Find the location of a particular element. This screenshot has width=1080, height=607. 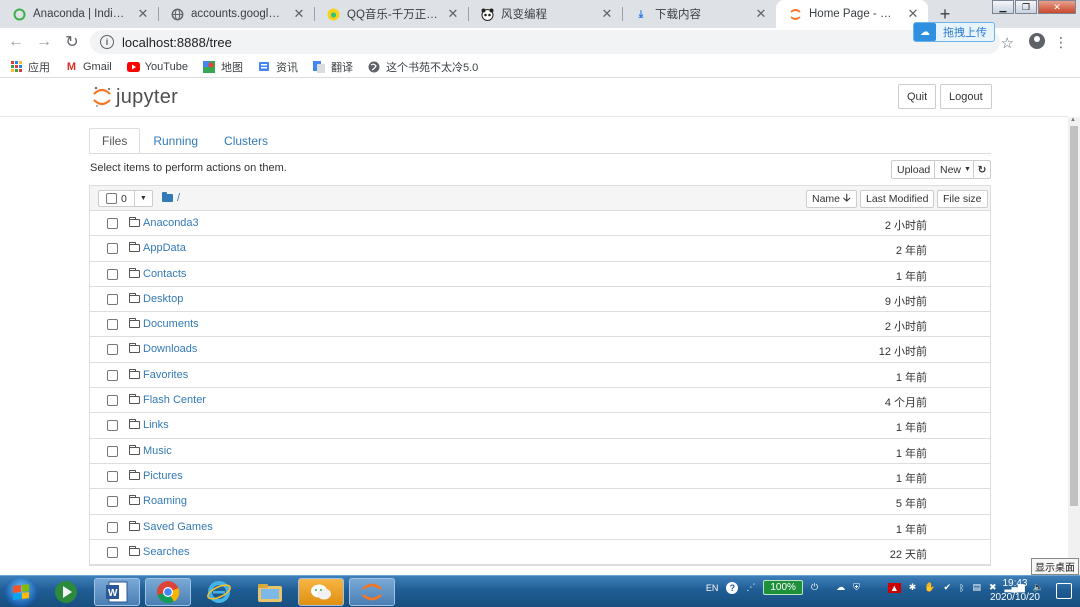

jupyter-icon is located at coordinates (372, 591).